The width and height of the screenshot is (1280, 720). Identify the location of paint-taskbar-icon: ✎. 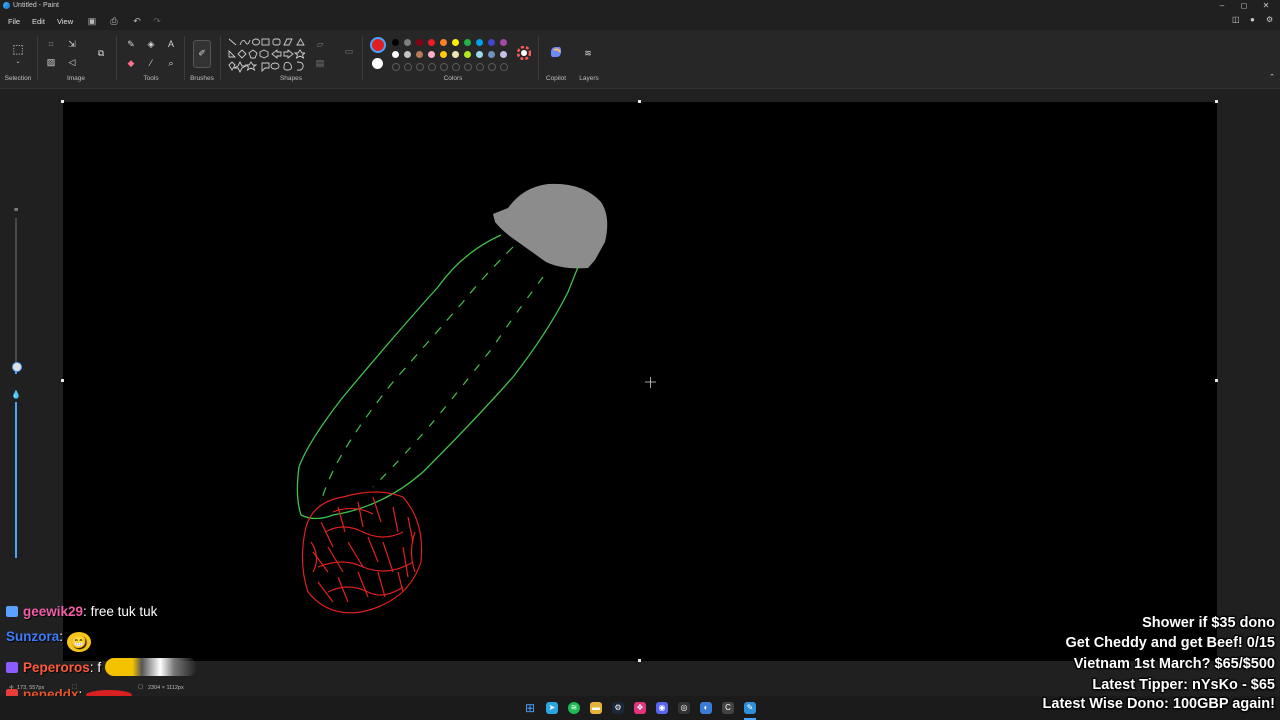
(750, 708).